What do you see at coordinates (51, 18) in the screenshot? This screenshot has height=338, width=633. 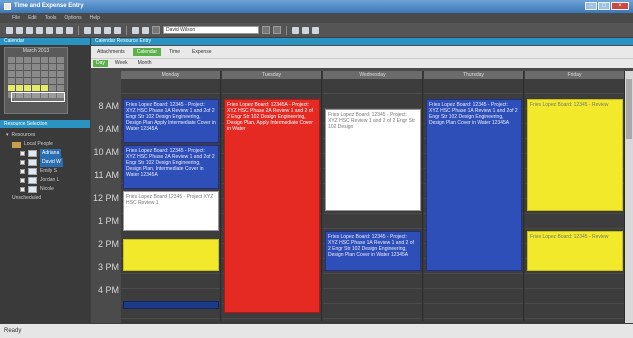 I see `menu-tools: Tools` at bounding box center [51, 18].